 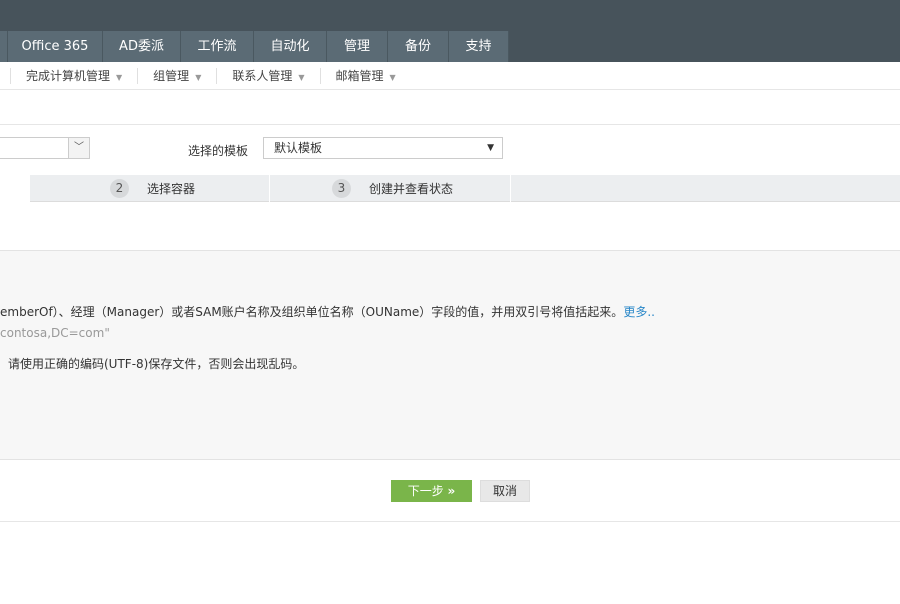 I want to click on subnav-label: 邮箱管理, so click(x=359, y=75).